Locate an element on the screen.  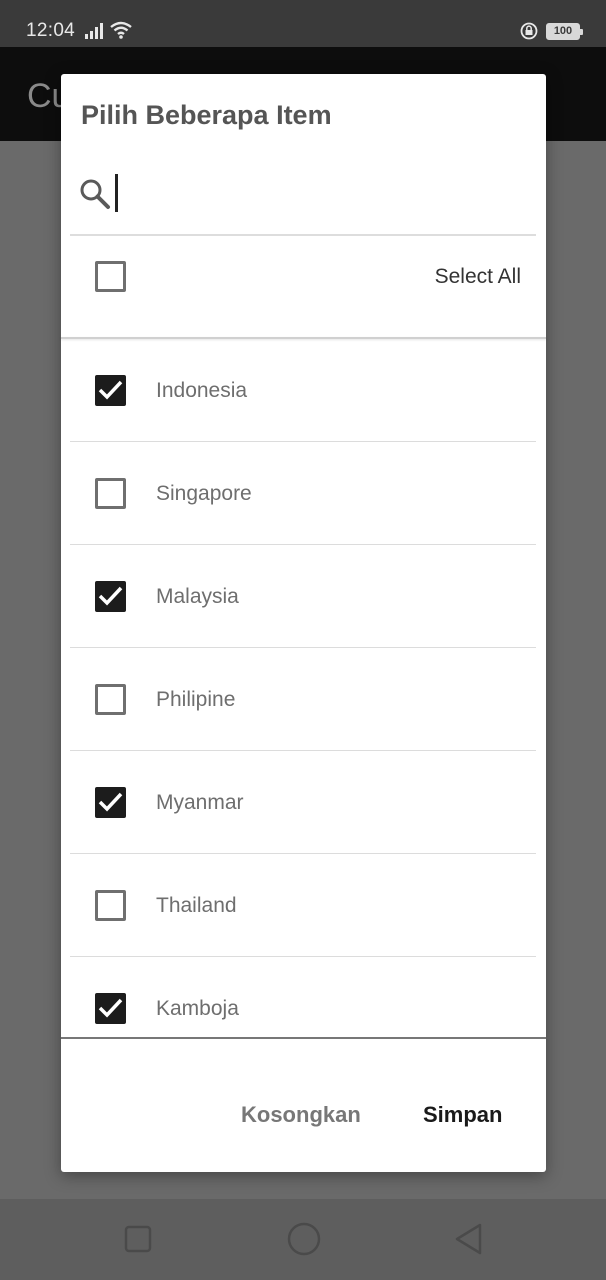
list-item-singapore: Singapore is located at coordinates (303, 493).